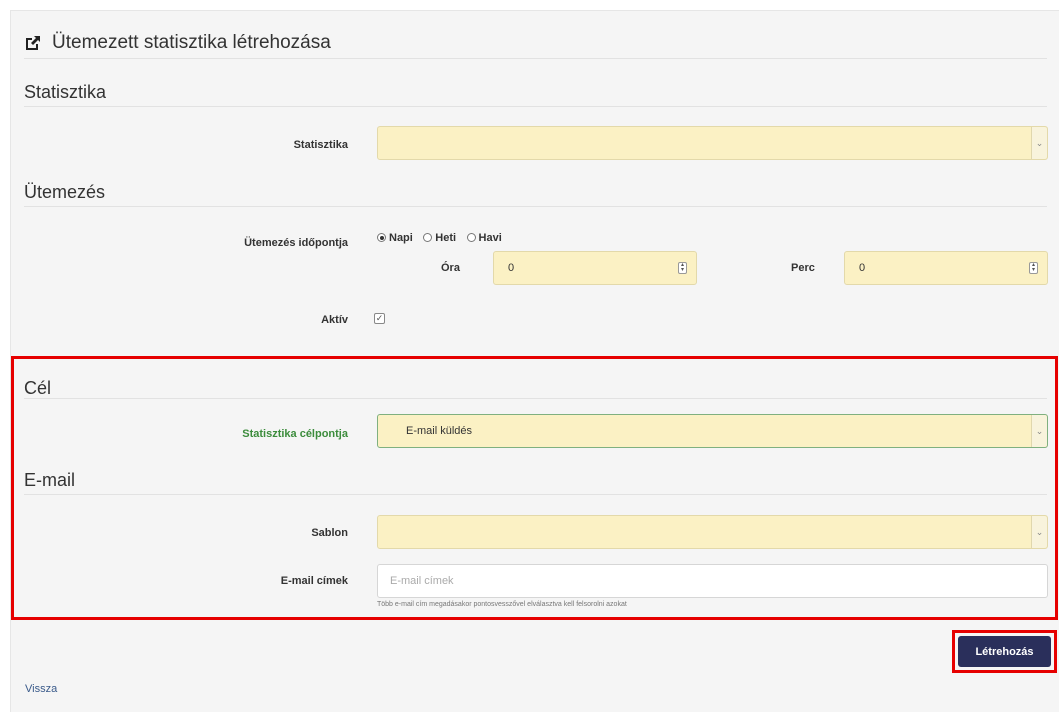 This screenshot has width=1059, height=712. Describe the element at coordinates (446, 237) in the screenshot. I see `radio-label-heti: Heti` at that location.